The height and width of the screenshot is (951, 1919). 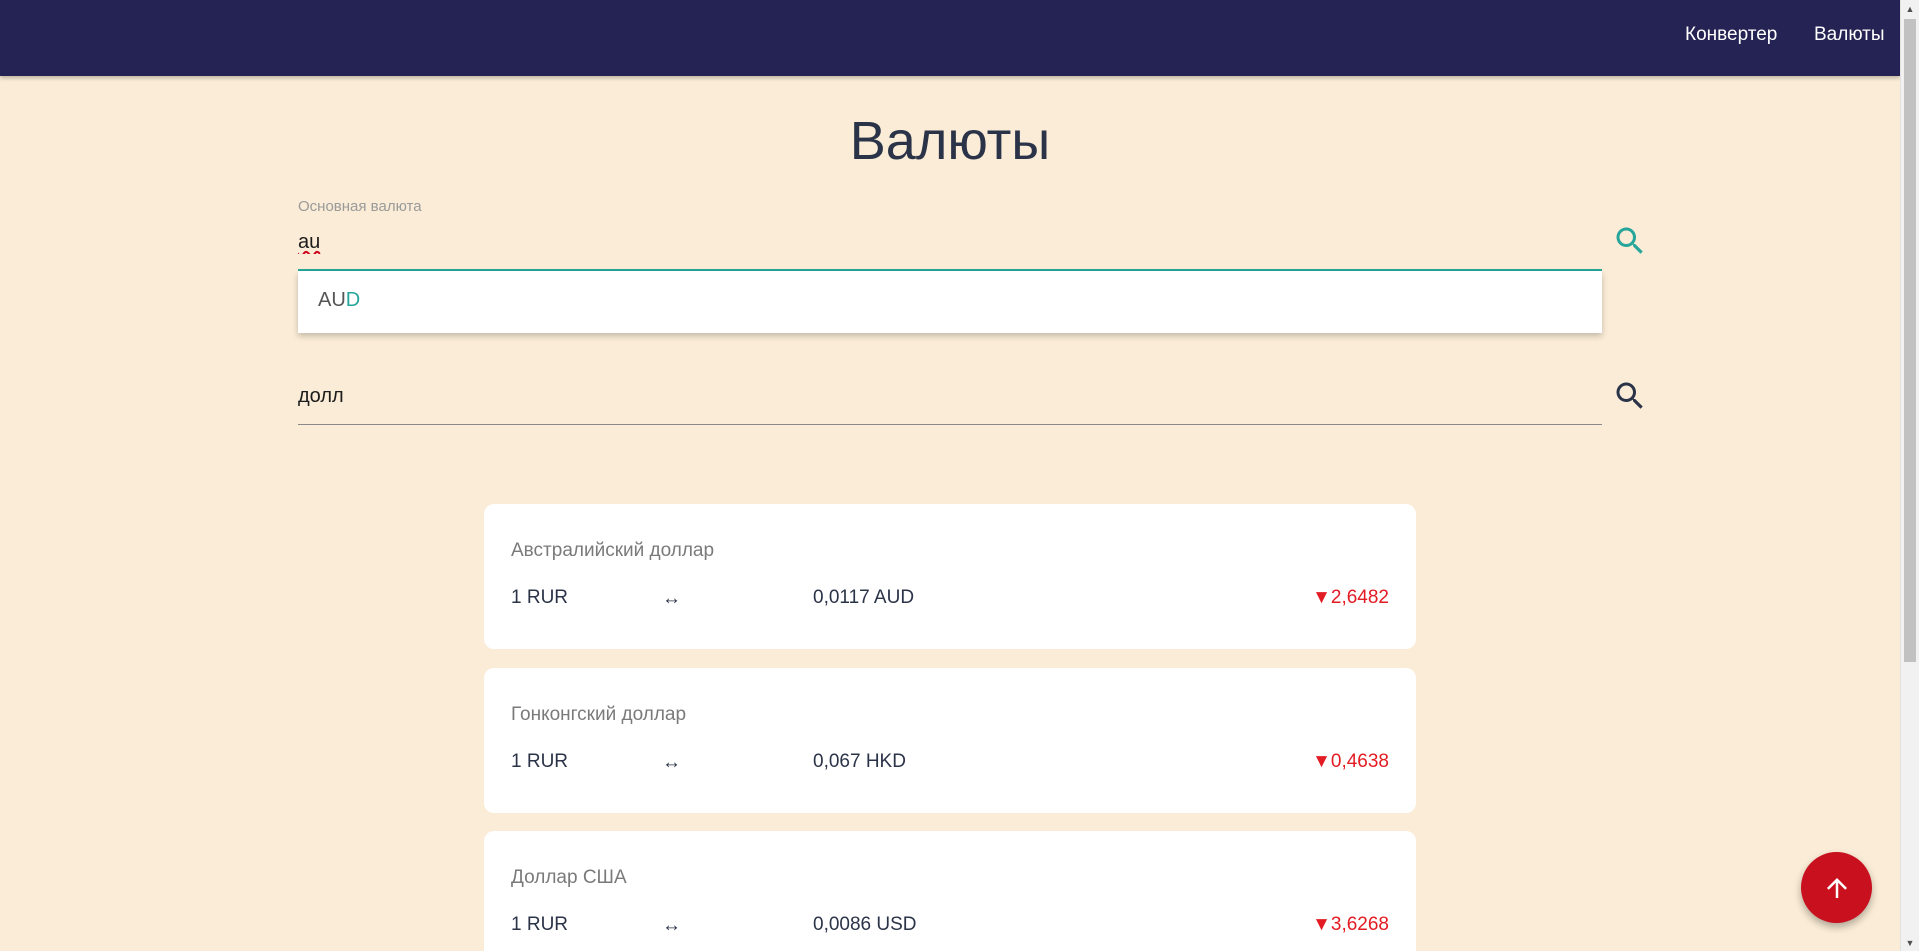 What do you see at coordinates (1731, 35) in the screenshot?
I see `nav-link-converter: Конвертер` at bounding box center [1731, 35].